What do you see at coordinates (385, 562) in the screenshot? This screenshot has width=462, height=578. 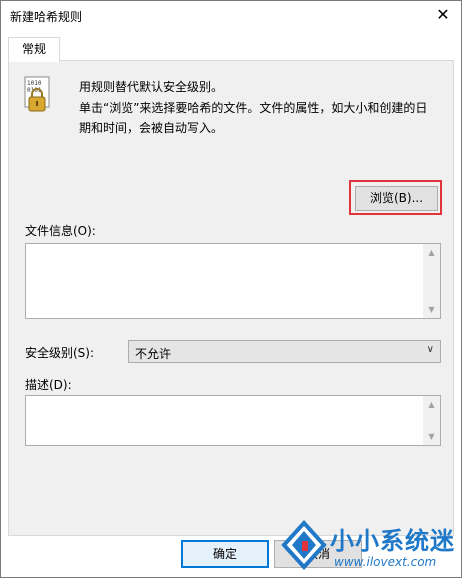 I see `watermark-url: www.ilovext.com` at bounding box center [385, 562].